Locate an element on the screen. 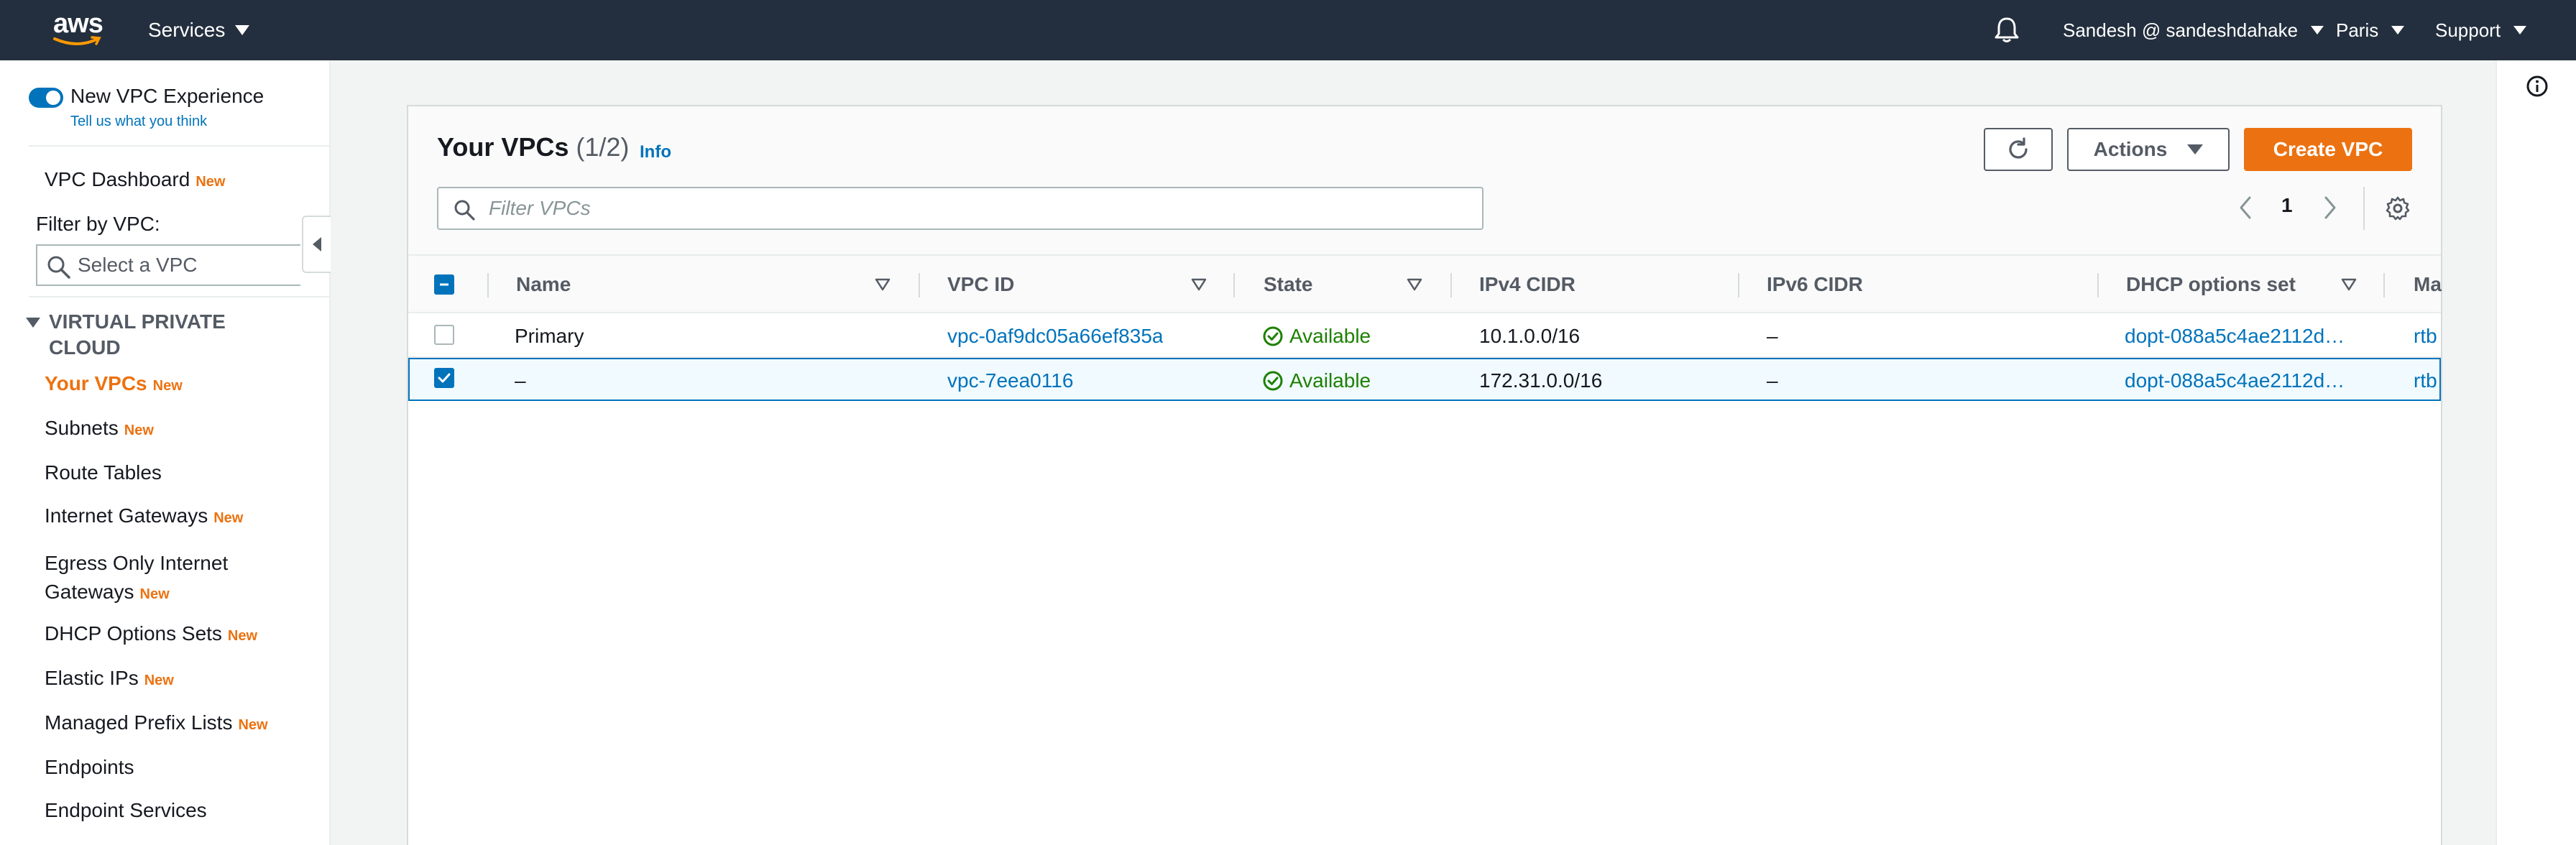 The height and width of the screenshot is (845, 2576). account-menu: Sandesh @ sandeshdahake is located at coordinates (2193, 30).